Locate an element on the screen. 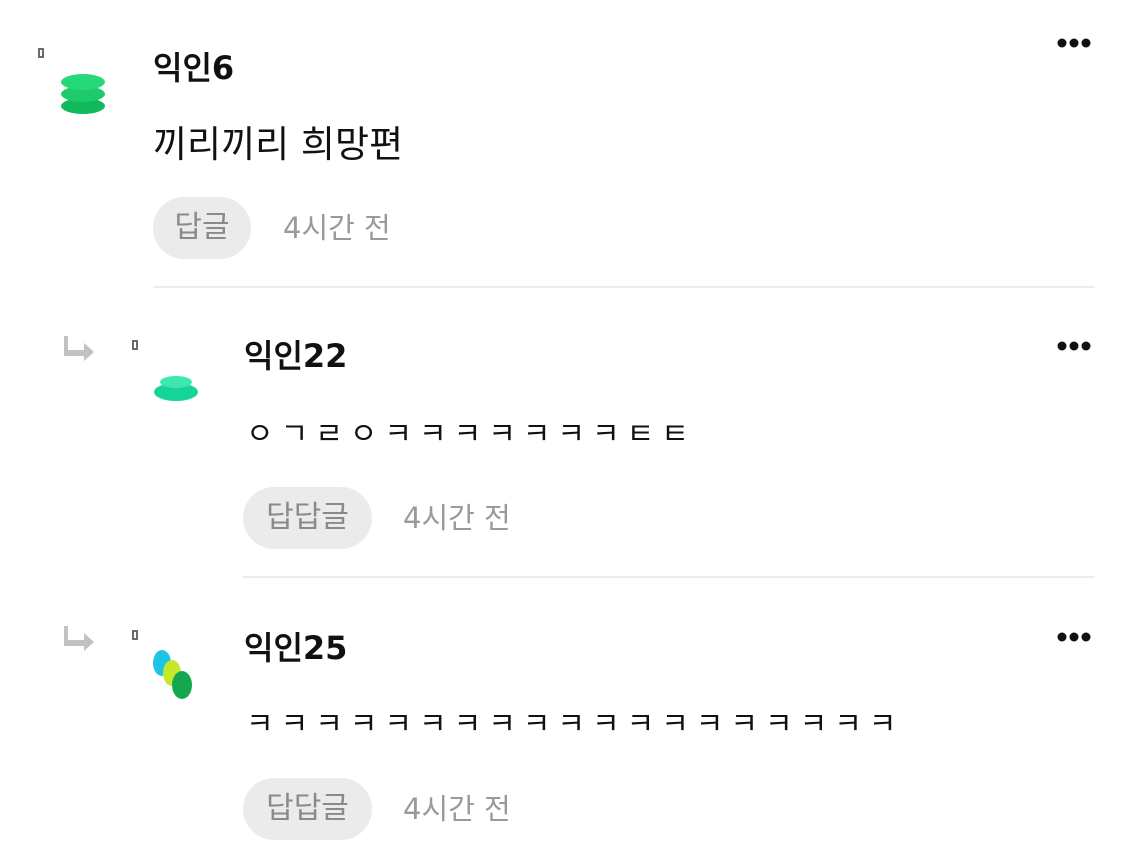 The width and height of the screenshot is (1125, 855). comment-nickname: 익인22 is located at coordinates (295, 356).